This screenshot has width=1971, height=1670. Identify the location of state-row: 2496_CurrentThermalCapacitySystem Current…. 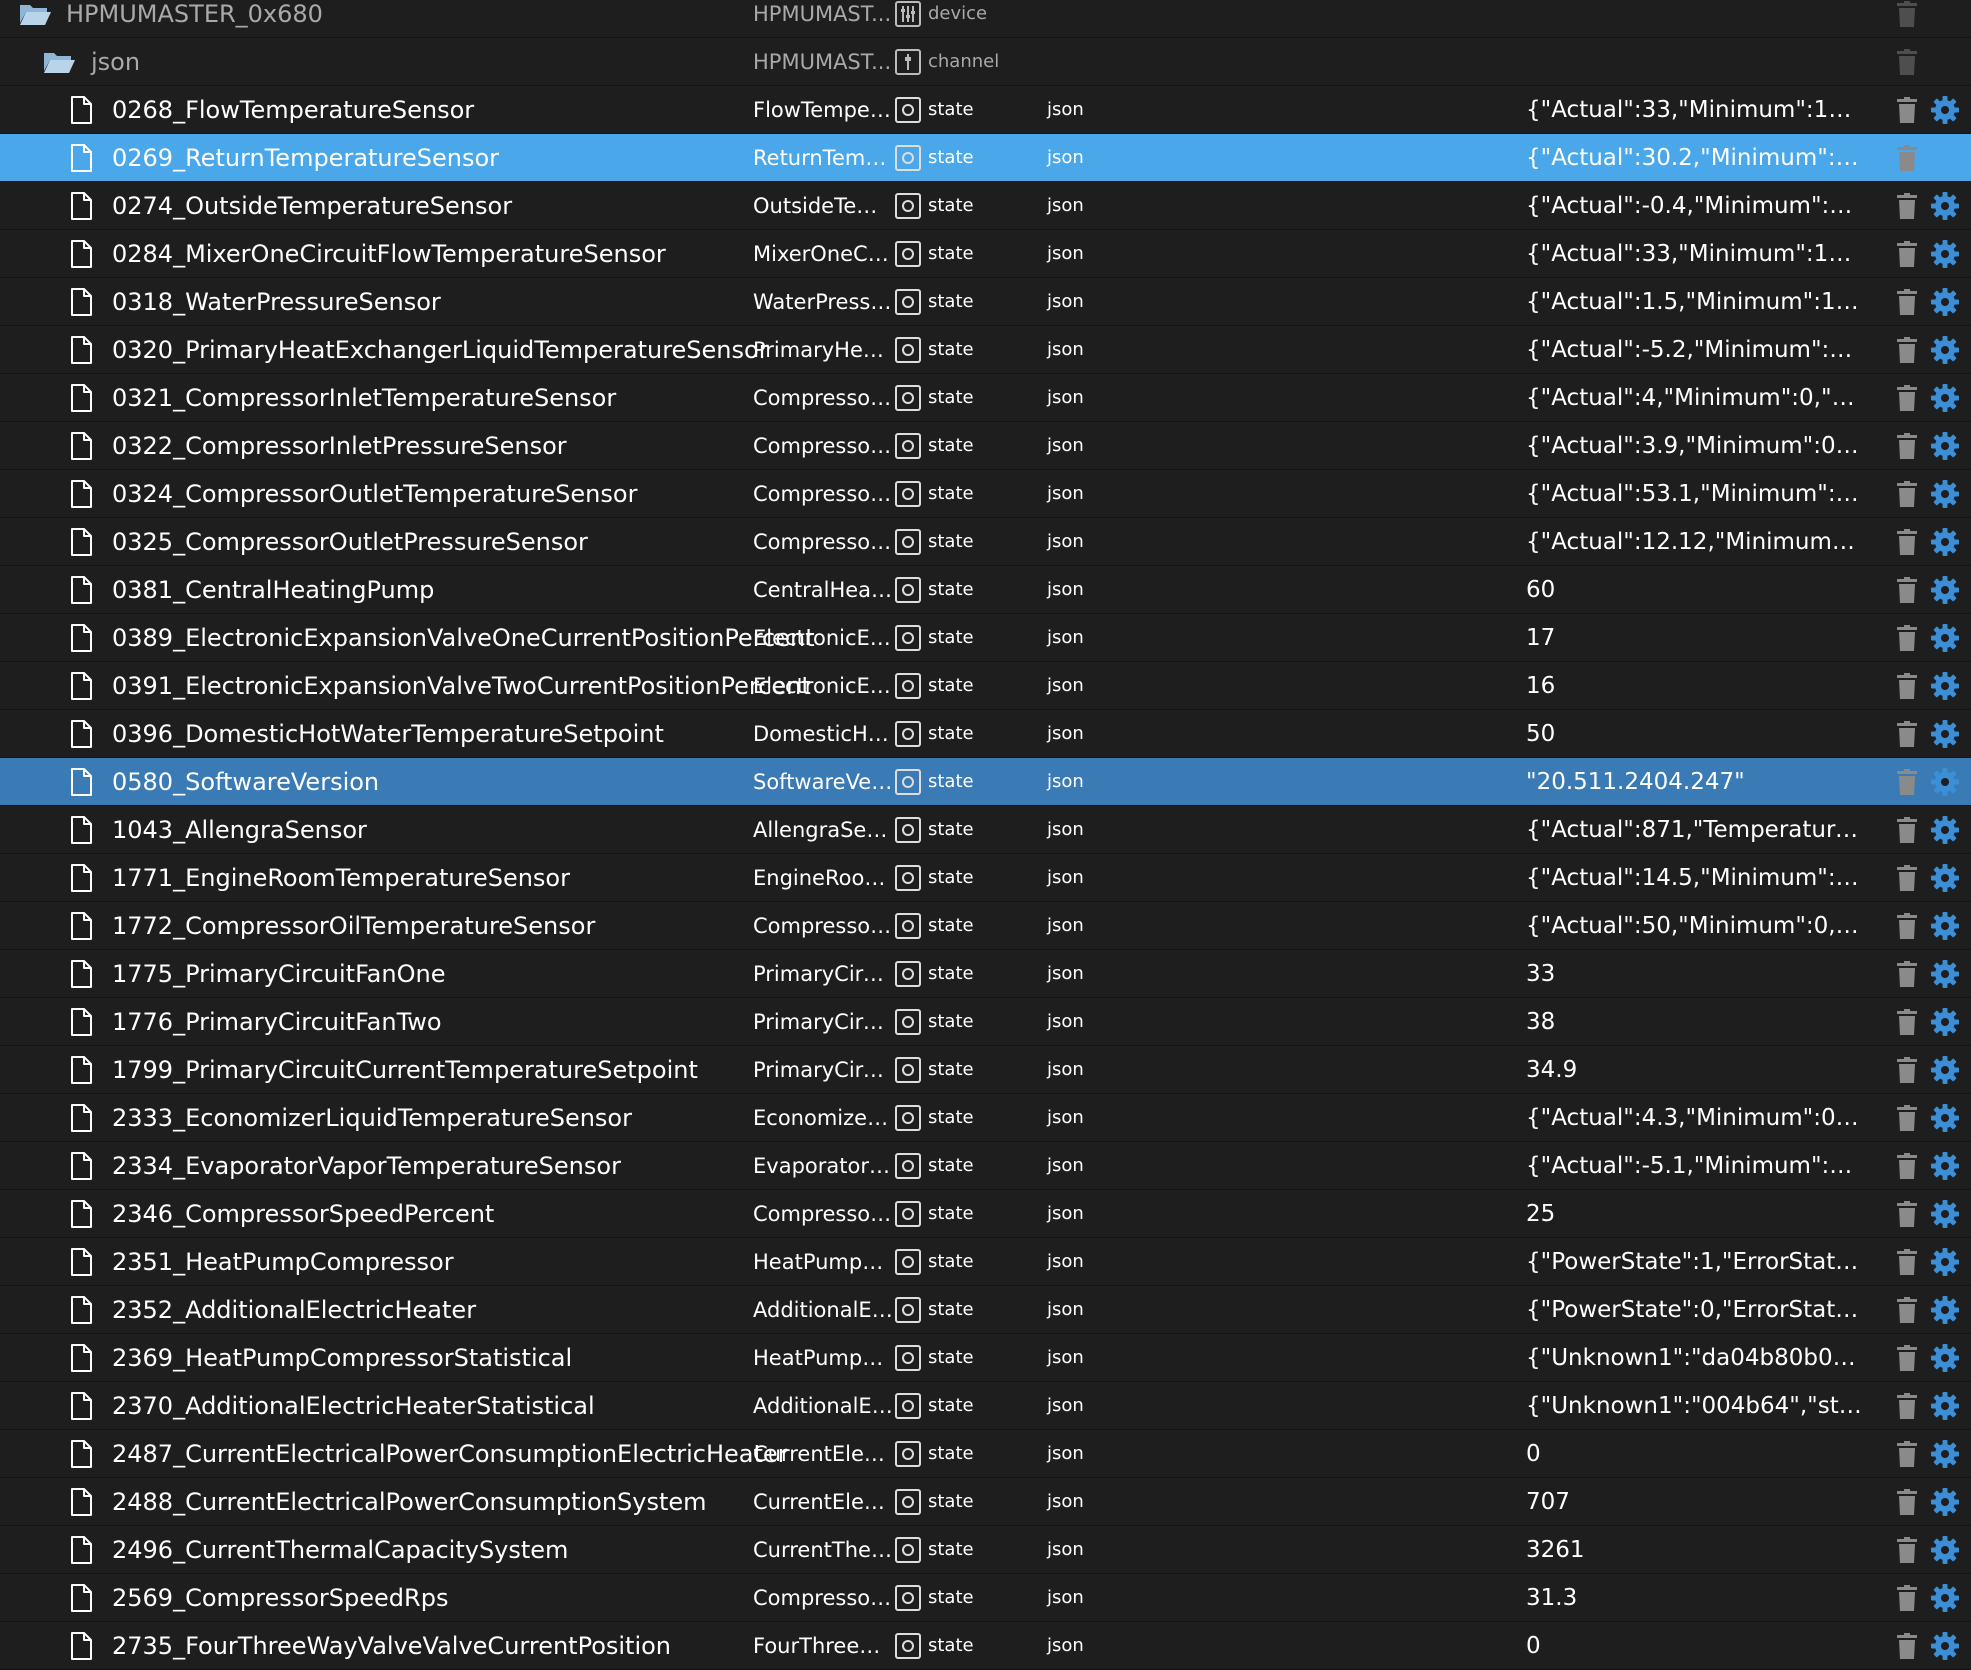
(985, 1550).